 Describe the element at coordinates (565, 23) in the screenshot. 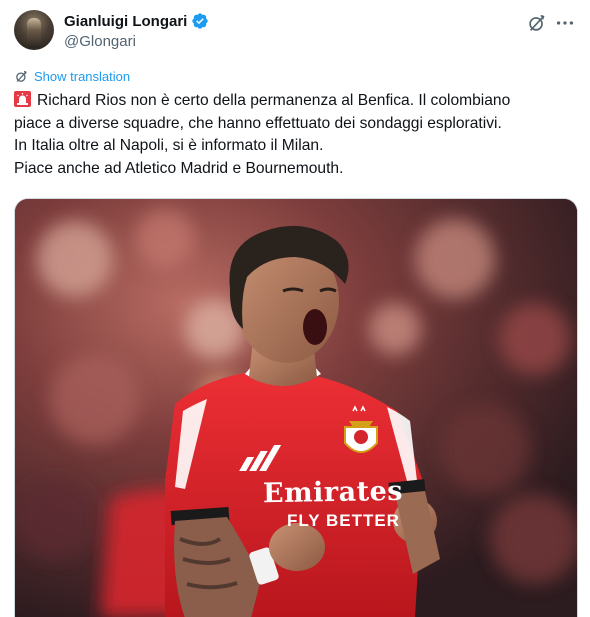

I see `more-icon` at that location.